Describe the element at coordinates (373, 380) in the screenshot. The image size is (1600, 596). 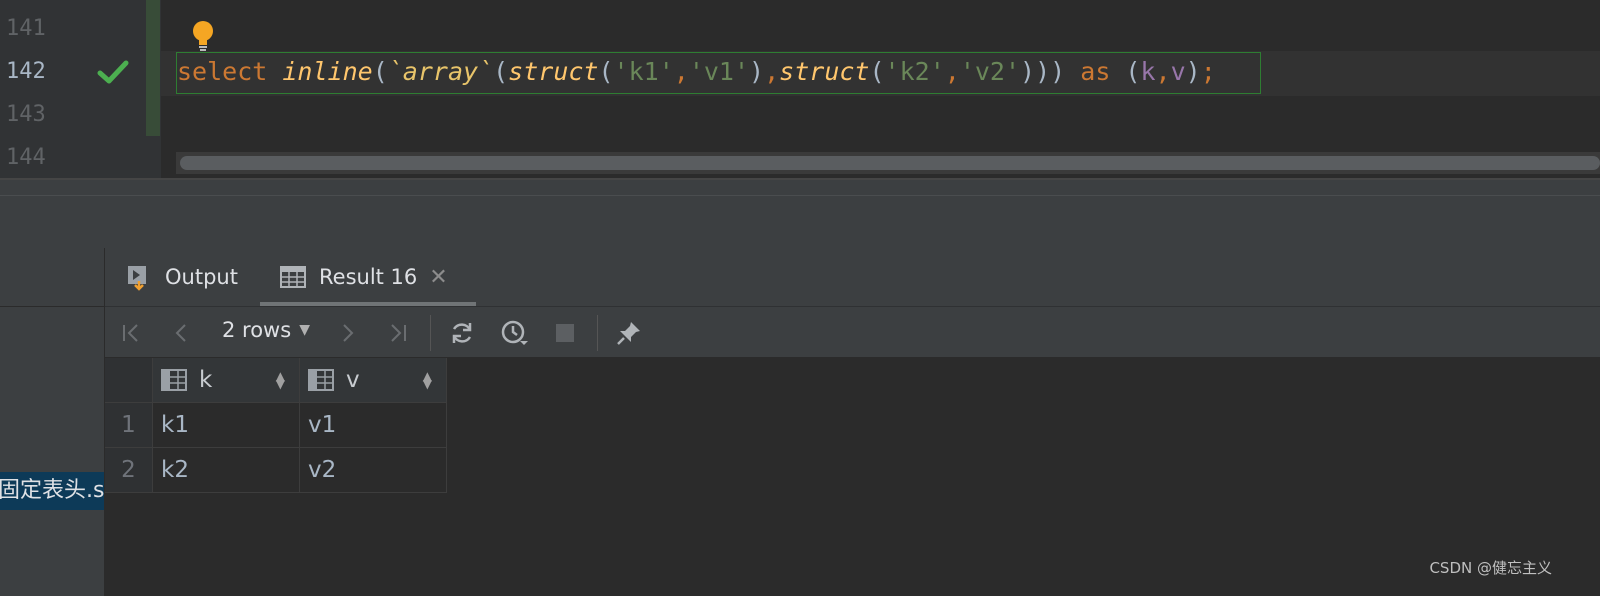
I see `column-header-v: v ▲ ▼` at that location.